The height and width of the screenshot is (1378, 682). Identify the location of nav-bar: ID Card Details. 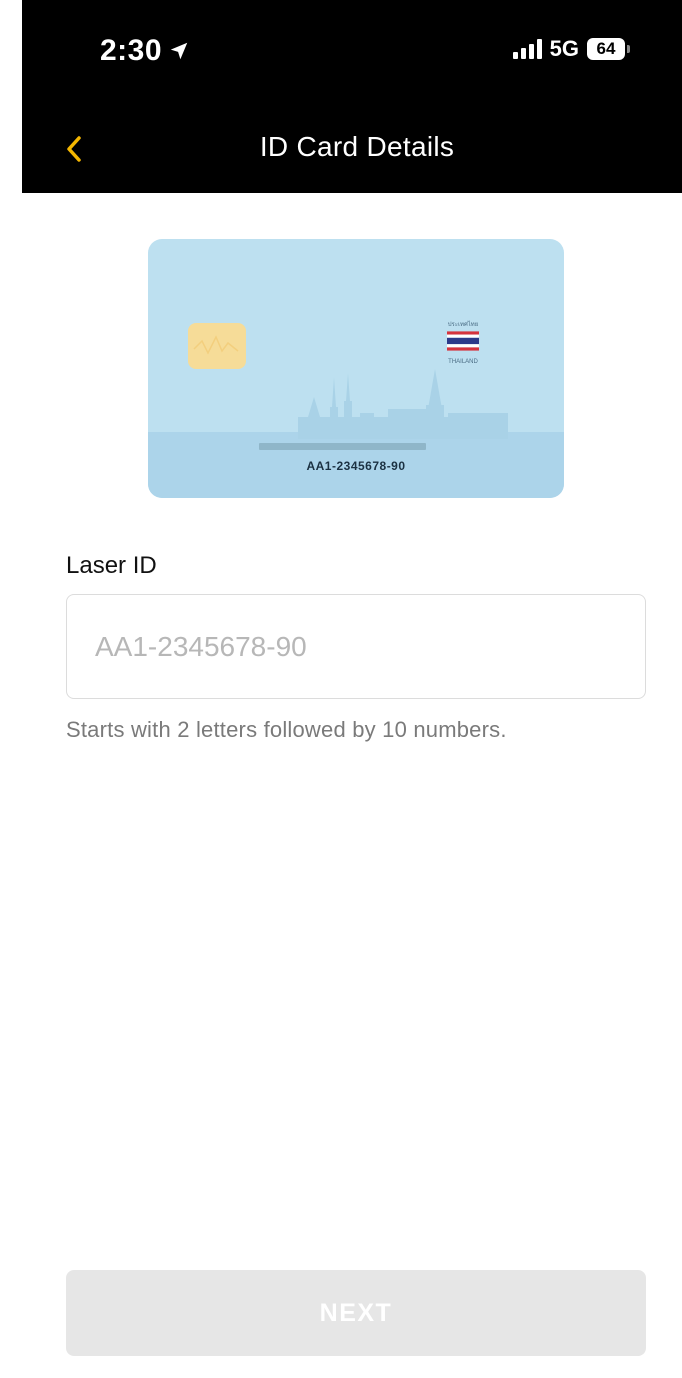
(352, 149).